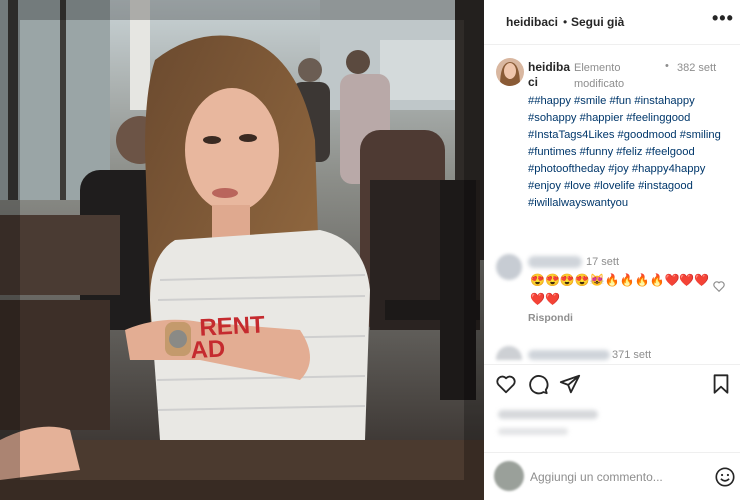  I want to click on post-date-blurred, so click(533, 431).